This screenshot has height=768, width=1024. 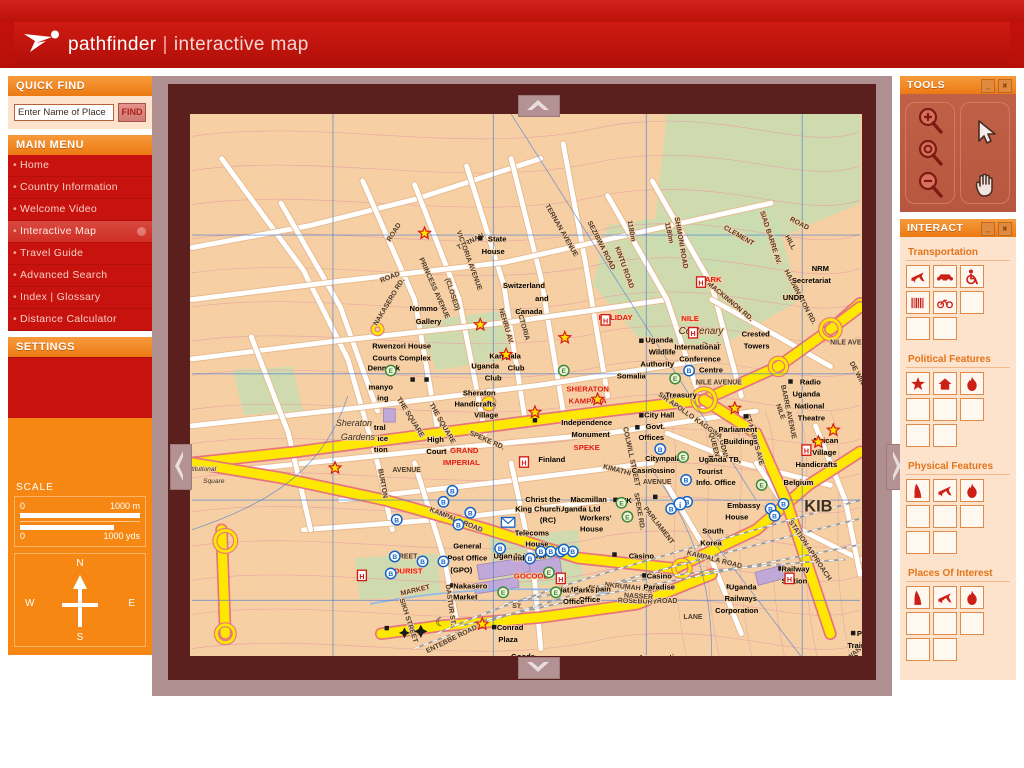 What do you see at coordinates (512, 34) in the screenshot?
I see `app-header: pathfinder | interactive map` at bounding box center [512, 34].